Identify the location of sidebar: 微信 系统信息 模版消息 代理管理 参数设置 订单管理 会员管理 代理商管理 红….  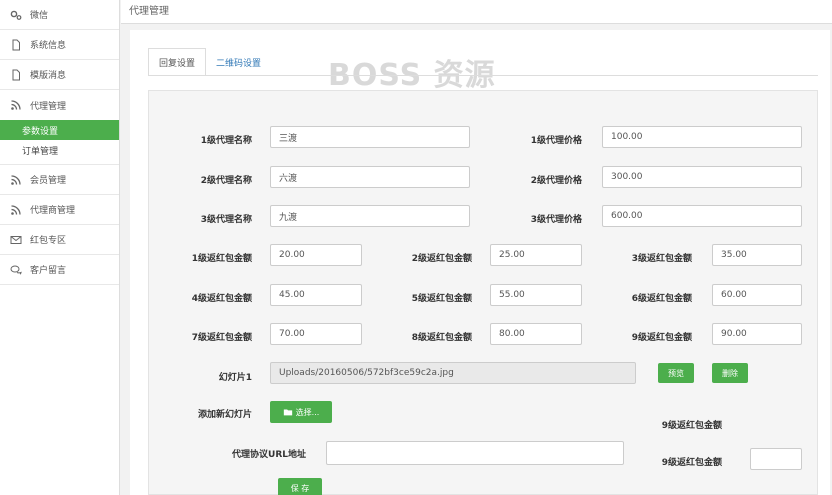
(60, 247).